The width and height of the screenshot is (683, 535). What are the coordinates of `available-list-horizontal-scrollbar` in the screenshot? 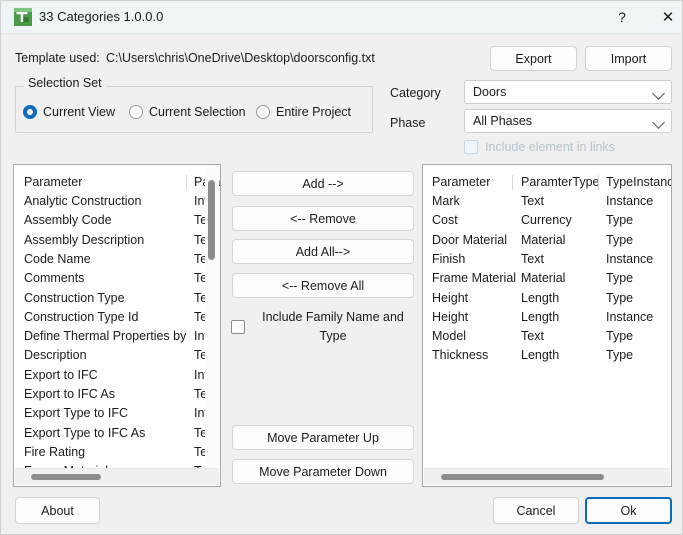 It's located at (117, 476).